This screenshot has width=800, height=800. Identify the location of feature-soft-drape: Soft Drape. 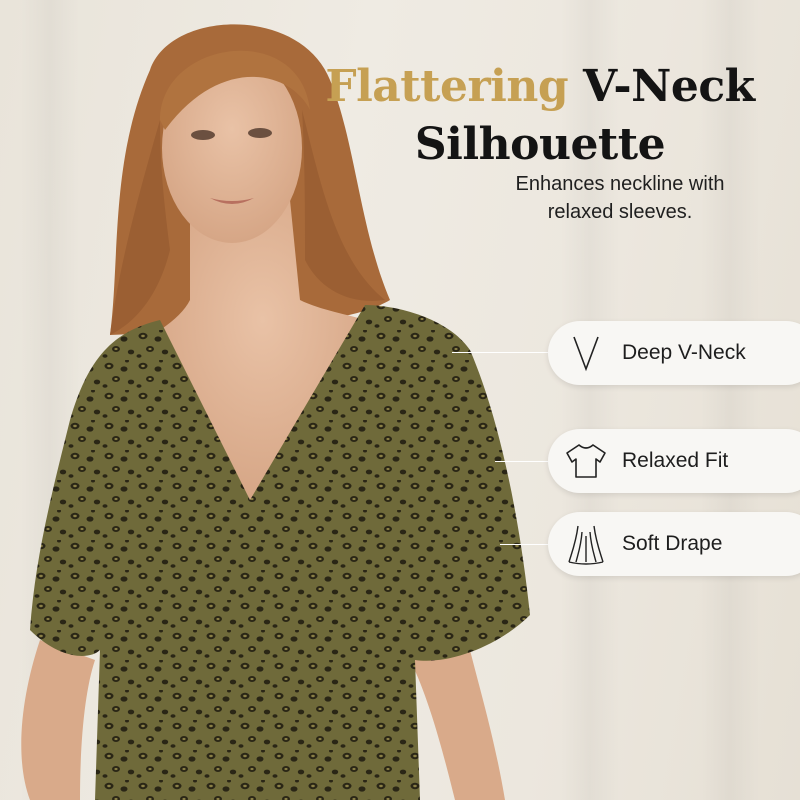
(674, 544).